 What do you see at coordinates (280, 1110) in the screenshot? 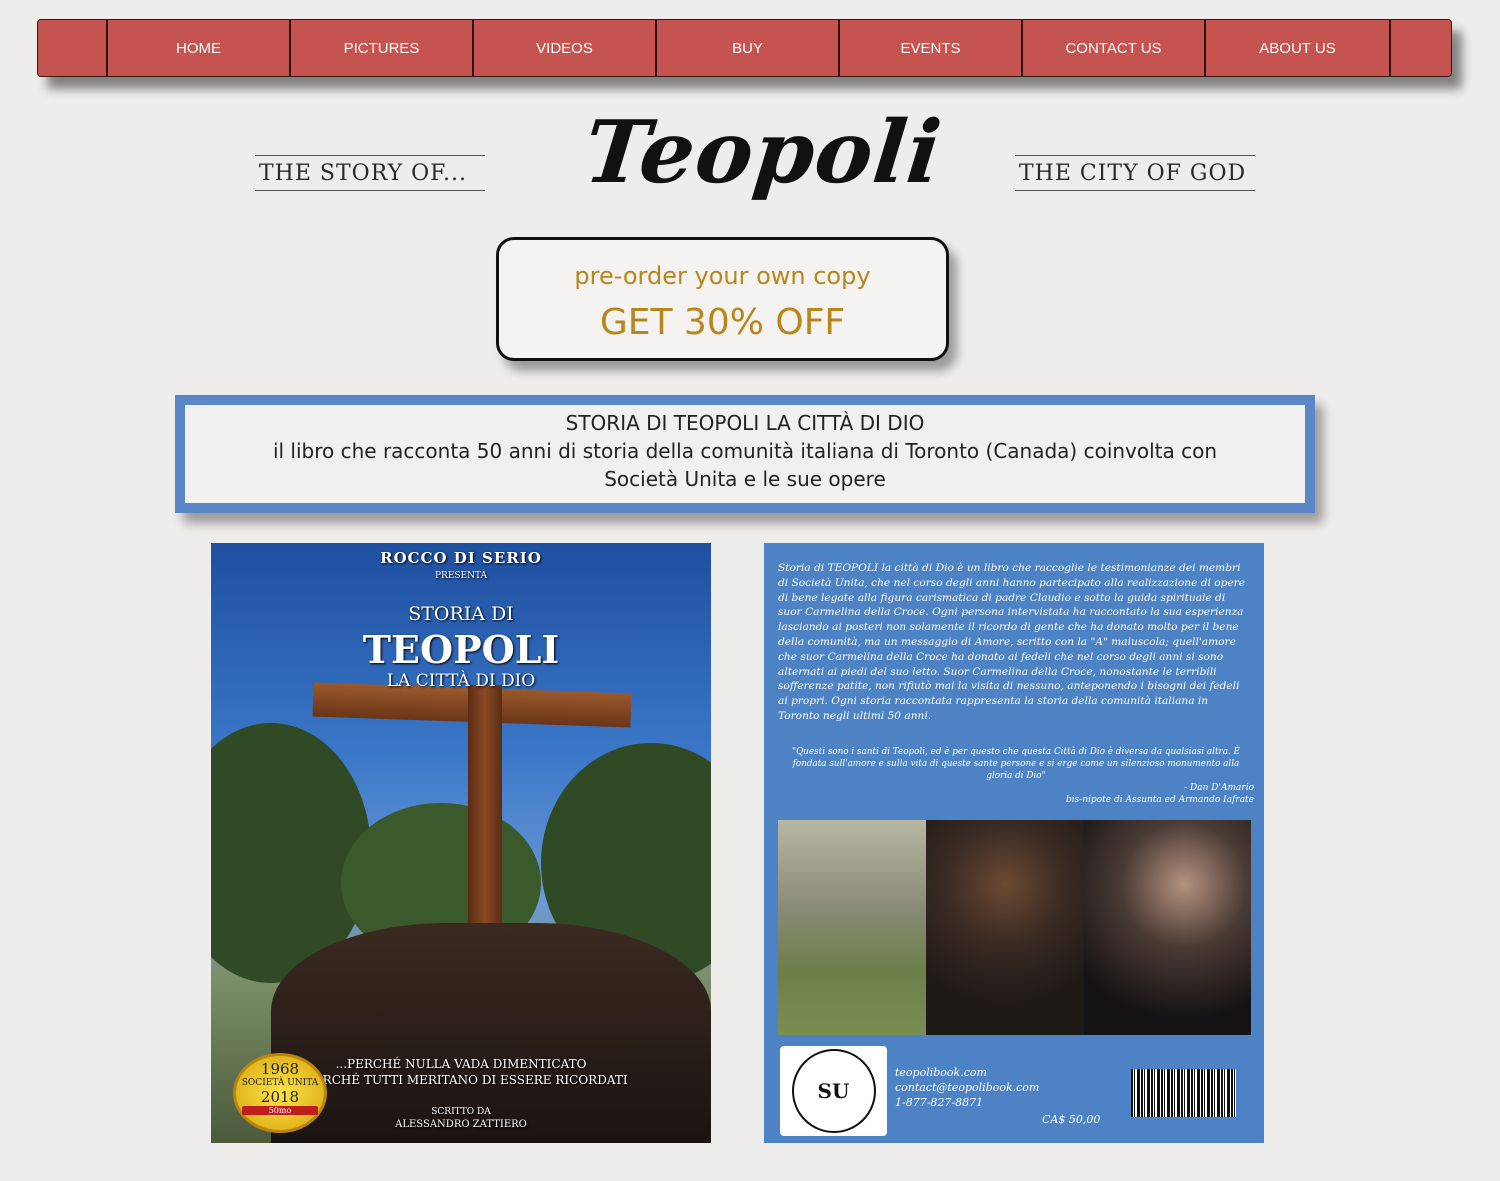
I see `seal-anniversary: 50mo` at bounding box center [280, 1110].